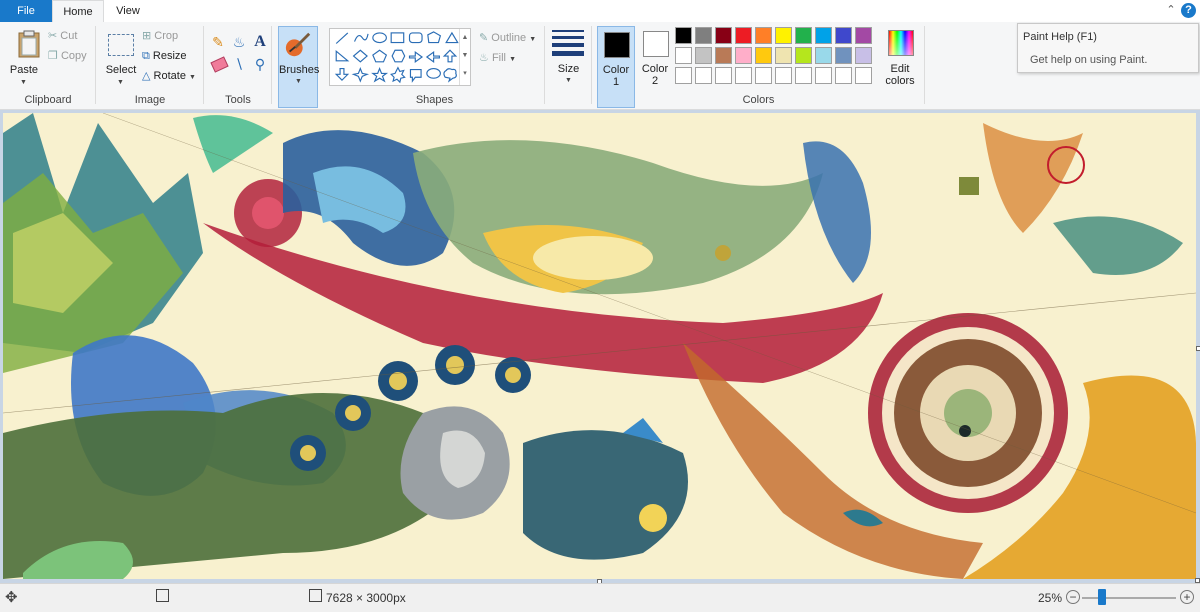  What do you see at coordinates (121, 70) in the screenshot?
I see `select-label: Select` at bounding box center [121, 70].